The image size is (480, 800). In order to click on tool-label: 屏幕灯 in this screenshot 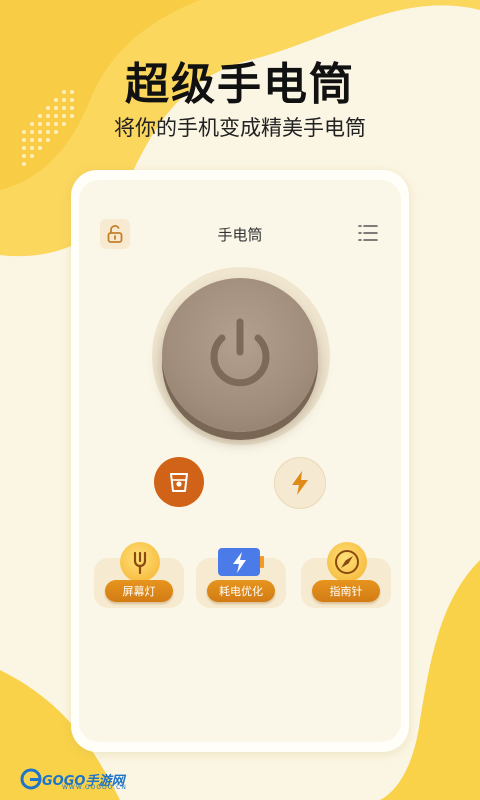, I will do `click(139, 591)`.